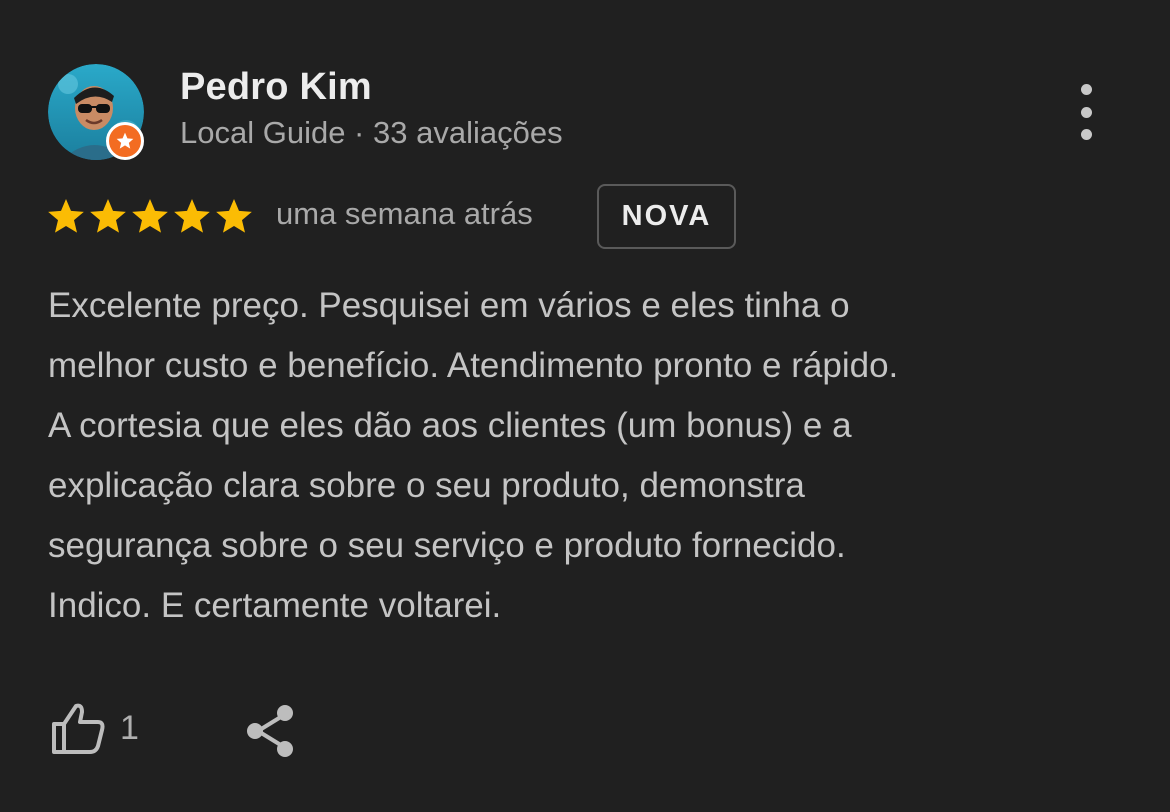 This screenshot has height=812, width=1170. What do you see at coordinates (404, 213) in the screenshot?
I see `review-time: uma semana atrás` at bounding box center [404, 213].